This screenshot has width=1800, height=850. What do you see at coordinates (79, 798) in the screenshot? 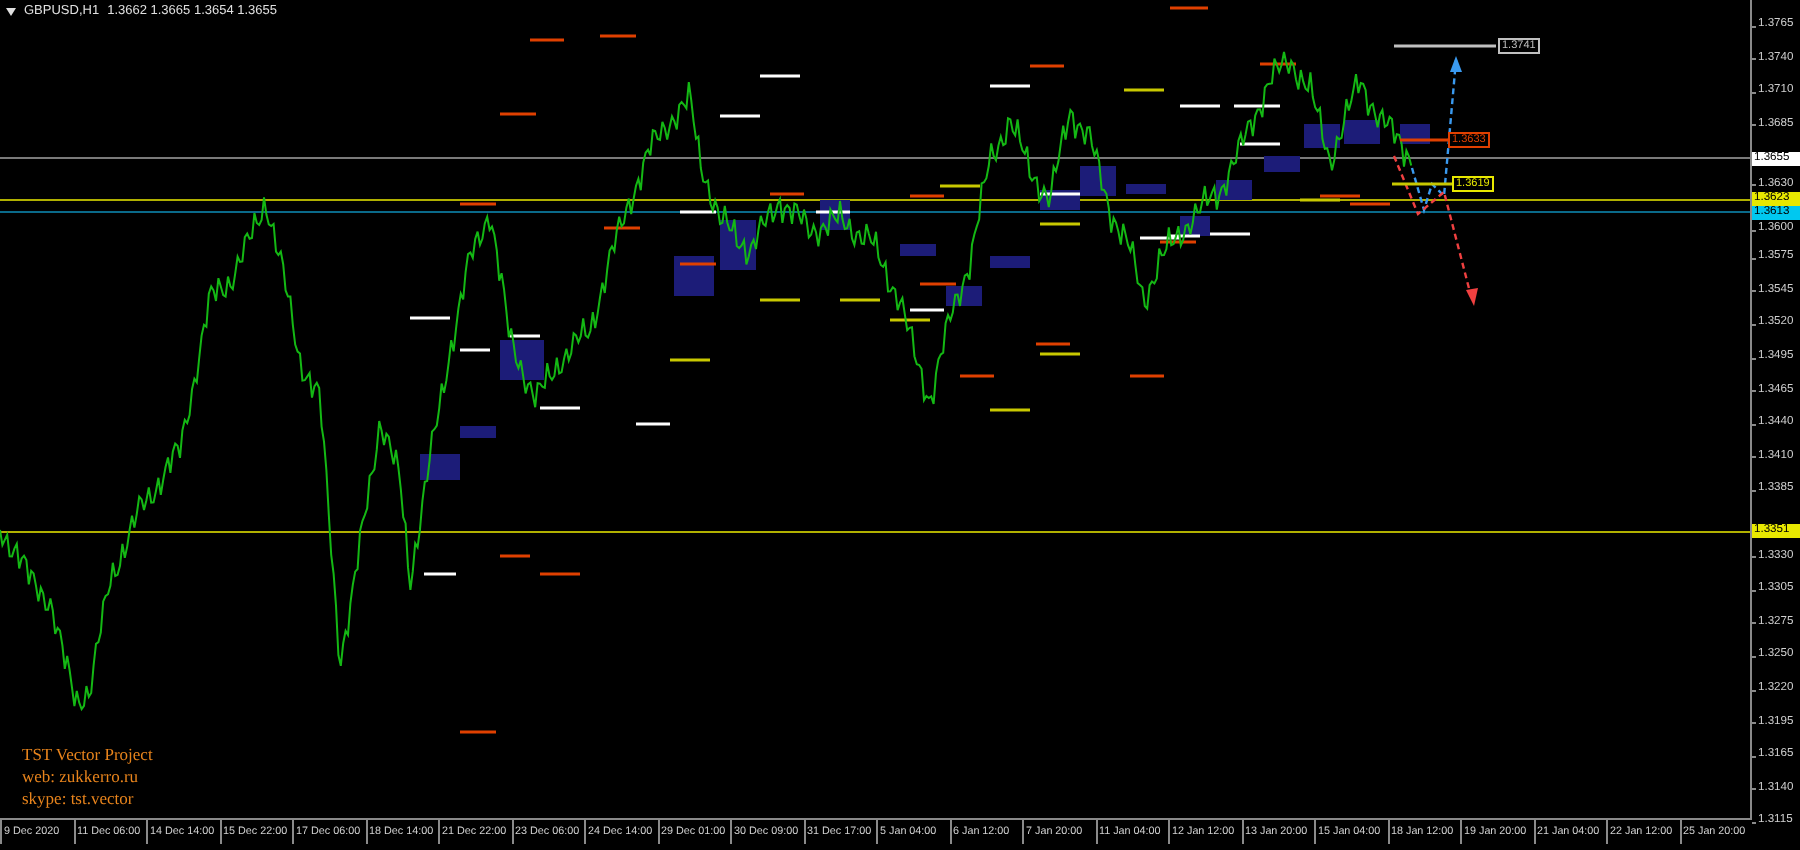
I see `info-text: skype: tst.vector` at bounding box center [79, 798].